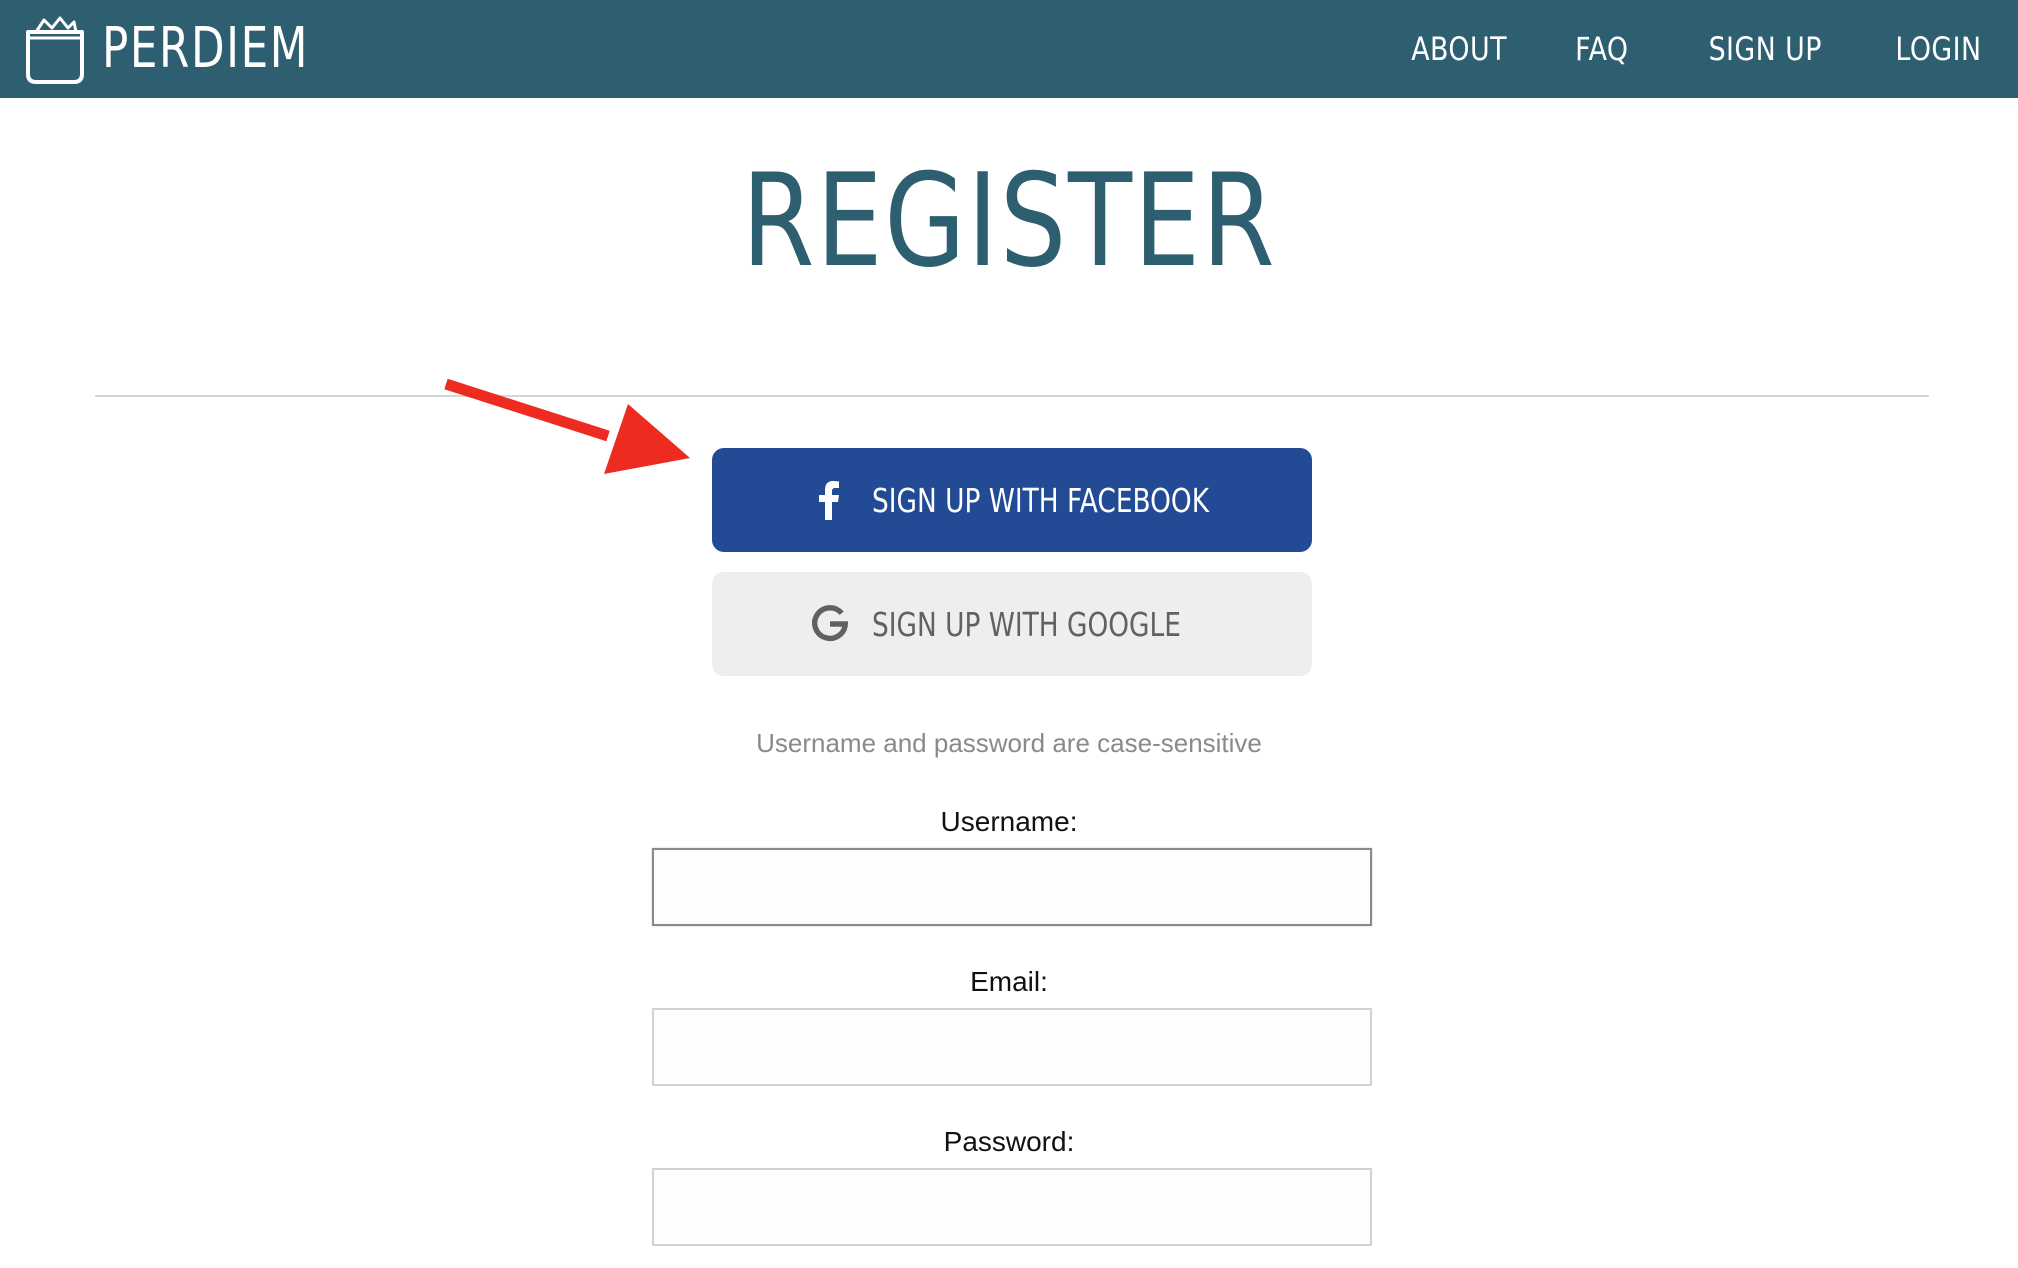 The width and height of the screenshot is (2018, 1268). Describe the element at coordinates (1658, 49) in the screenshot. I see `main-nav: ABOUT FAQ SIGN UP LOGIN` at that location.